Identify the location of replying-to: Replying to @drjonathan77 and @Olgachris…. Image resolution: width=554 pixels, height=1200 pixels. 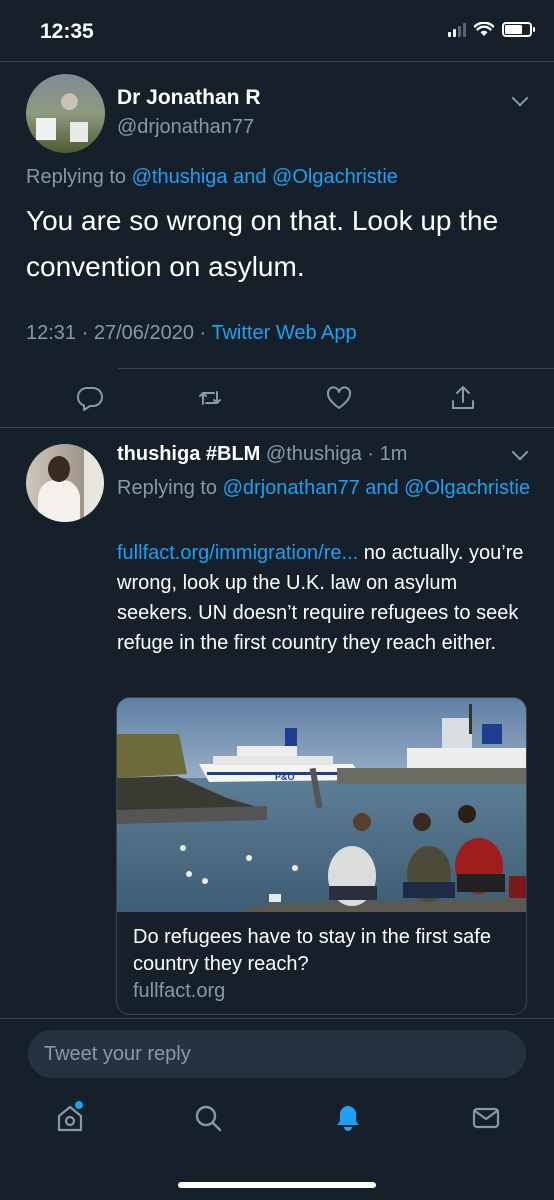
(327, 488).